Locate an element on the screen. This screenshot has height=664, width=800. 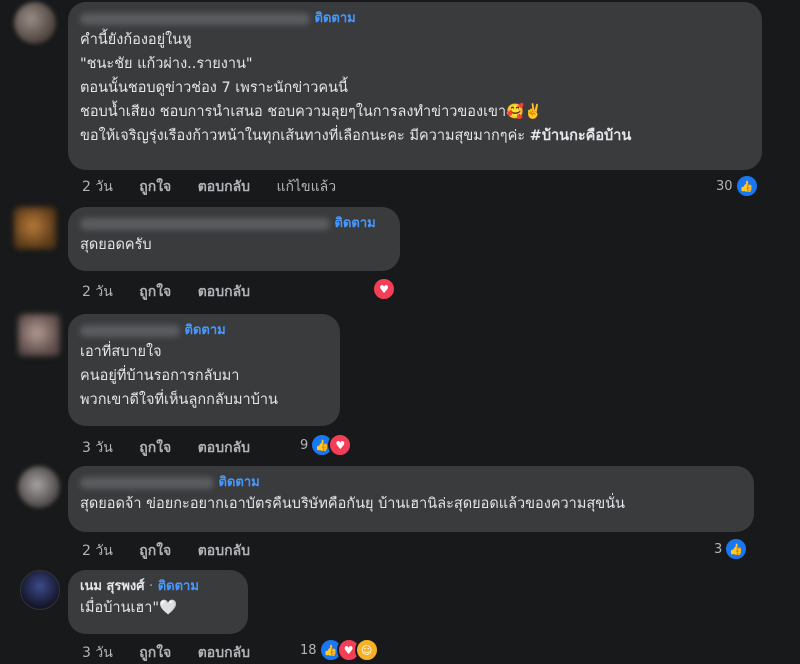
edited-label: แก้ไขแล้ว is located at coordinates (306, 187).